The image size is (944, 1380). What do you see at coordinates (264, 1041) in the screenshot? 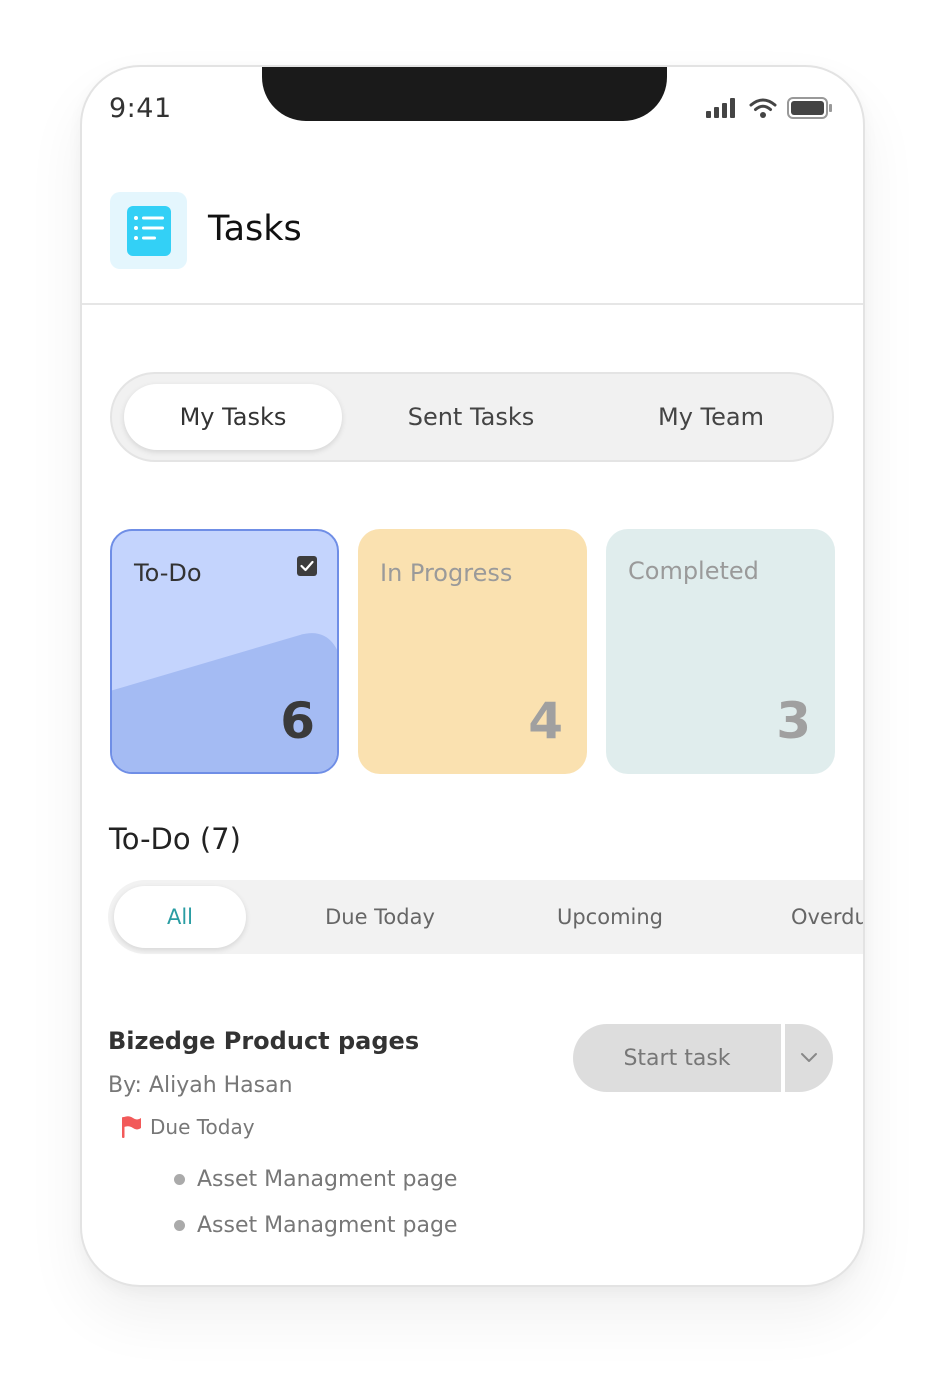
I see `task-title: Bizedge Product pages` at bounding box center [264, 1041].